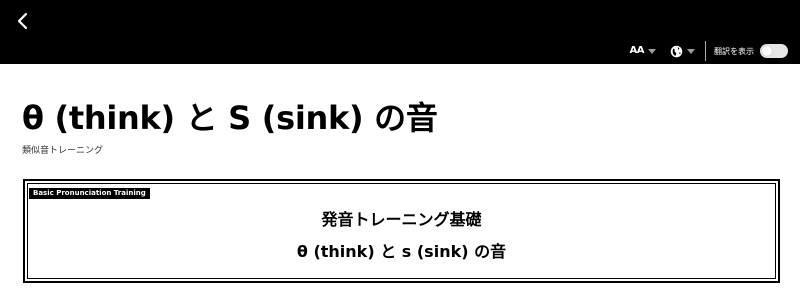 The height and width of the screenshot is (296, 800). Describe the element at coordinates (774, 51) in the screenshot. I see `translate-toggle` at that location.